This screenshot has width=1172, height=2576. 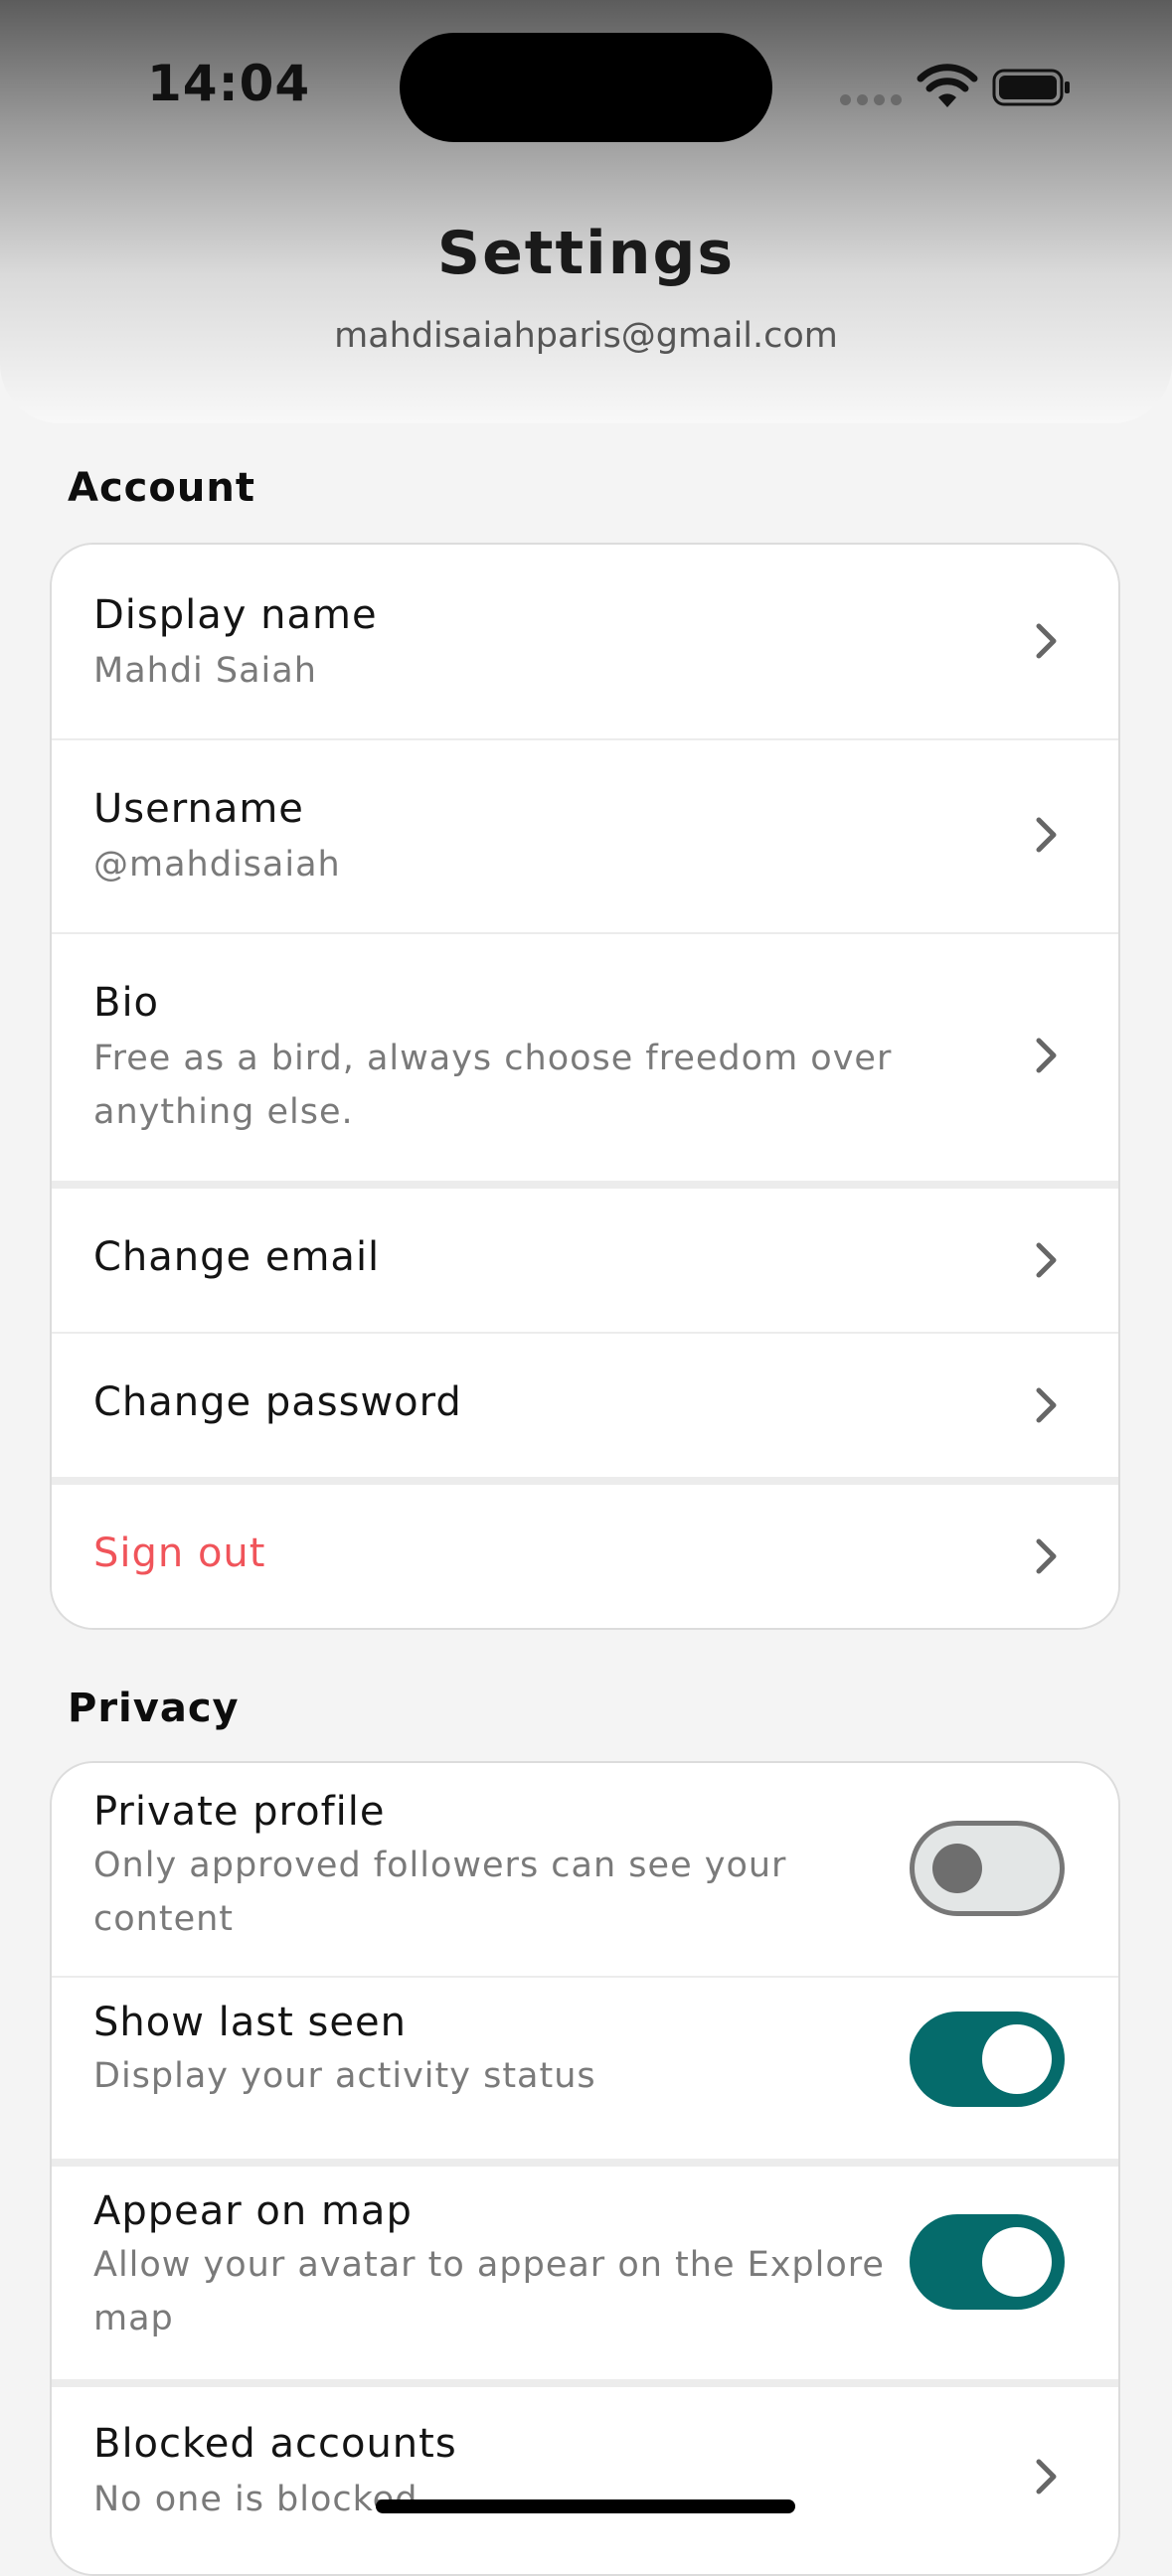 I want to click on change-password-row: Change password, so click(x=585, y=1405).